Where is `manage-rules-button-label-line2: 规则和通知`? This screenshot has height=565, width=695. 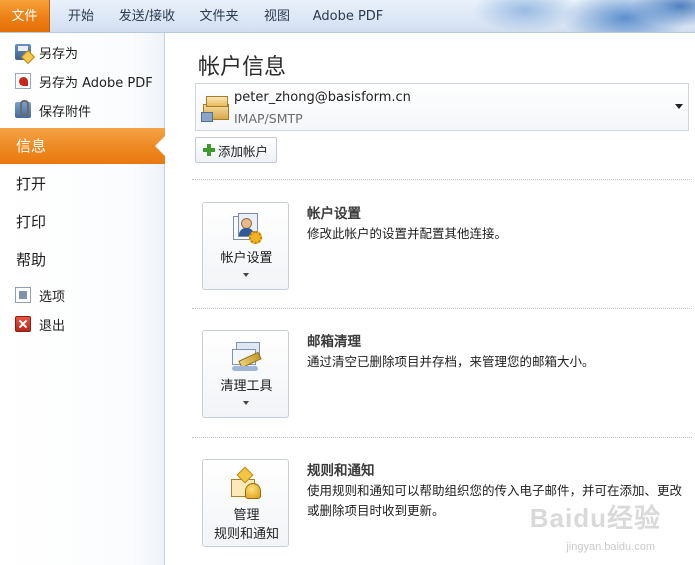
manage-rules-button-label-line2: 规则和通知 is located at coordinates (246, 534).